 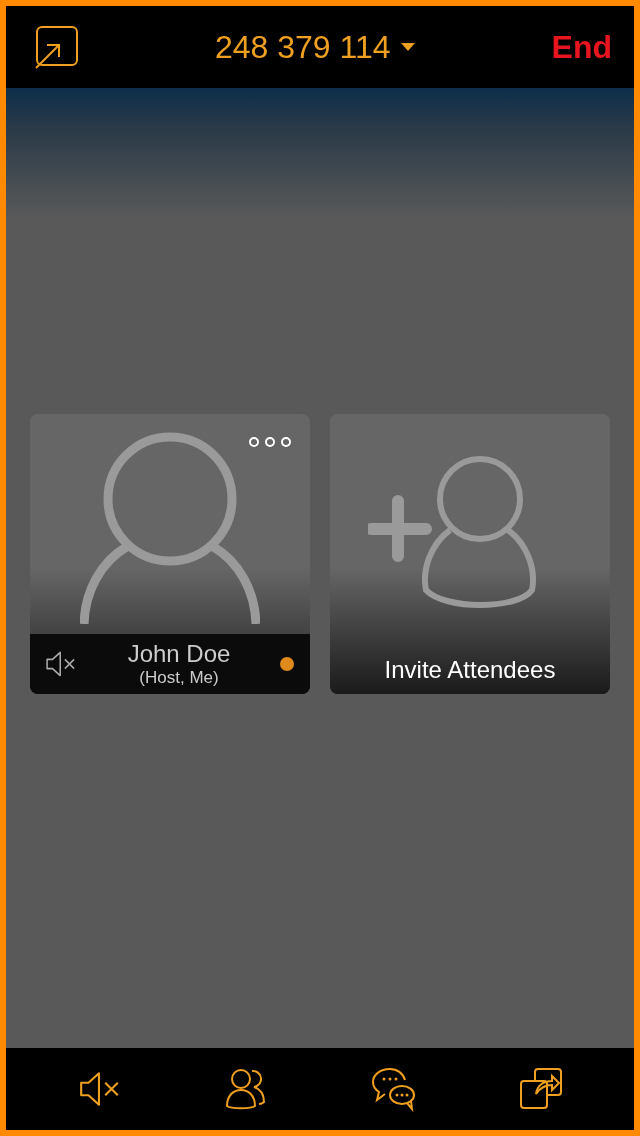 What do you see at coordinates (56, 47) in the screenshot?
I see `minimize-window-icon` at bounding box center [56, 47].